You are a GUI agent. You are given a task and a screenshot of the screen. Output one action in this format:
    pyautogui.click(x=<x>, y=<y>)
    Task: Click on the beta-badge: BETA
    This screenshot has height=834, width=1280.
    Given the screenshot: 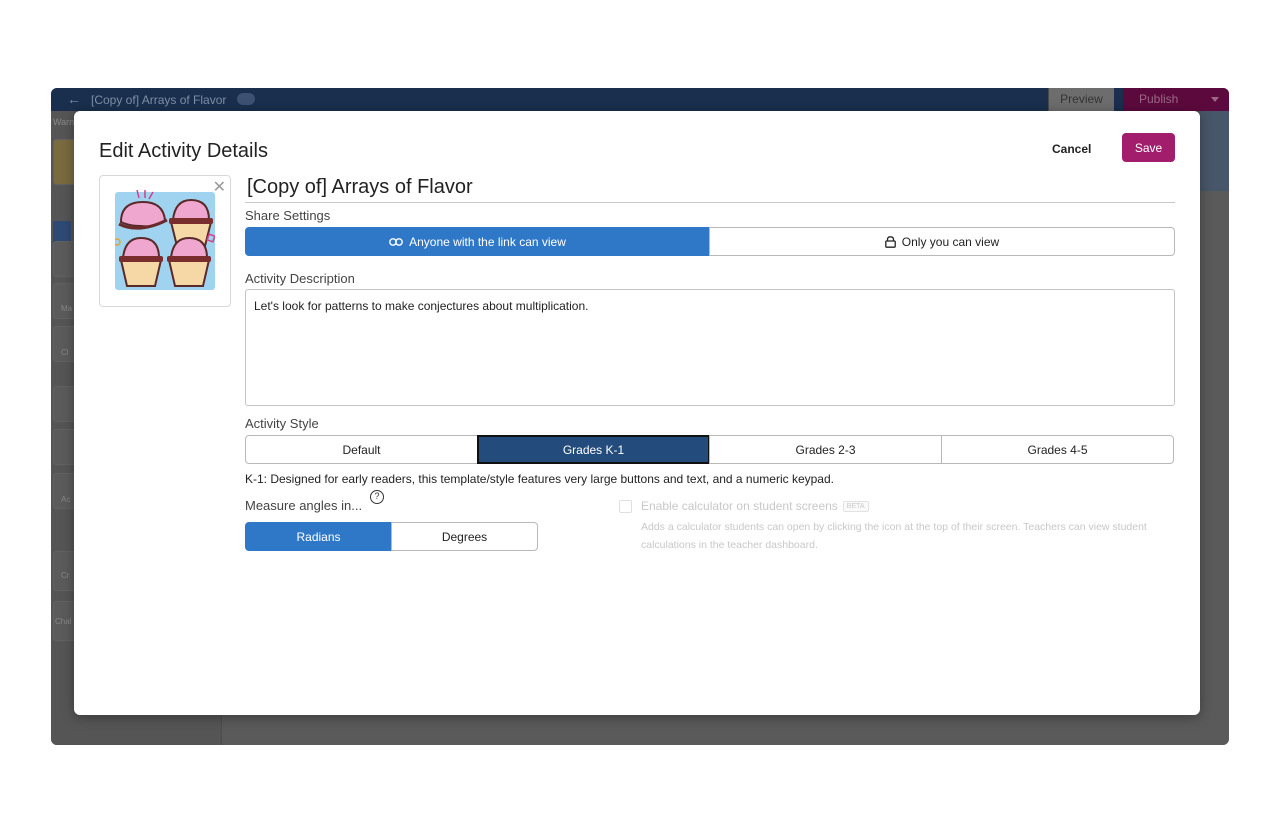 What is the action you would take?
    pyautogui.click(x=855, y=507)
    